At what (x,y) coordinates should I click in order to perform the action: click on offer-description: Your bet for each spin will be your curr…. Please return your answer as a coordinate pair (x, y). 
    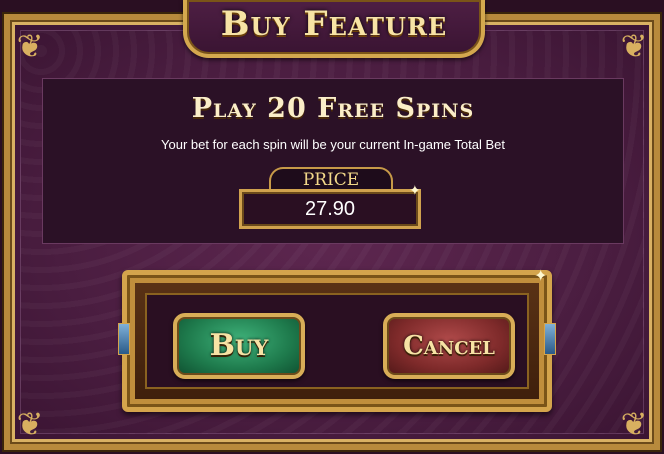
    Looking at the image, I should click on (333, 144).